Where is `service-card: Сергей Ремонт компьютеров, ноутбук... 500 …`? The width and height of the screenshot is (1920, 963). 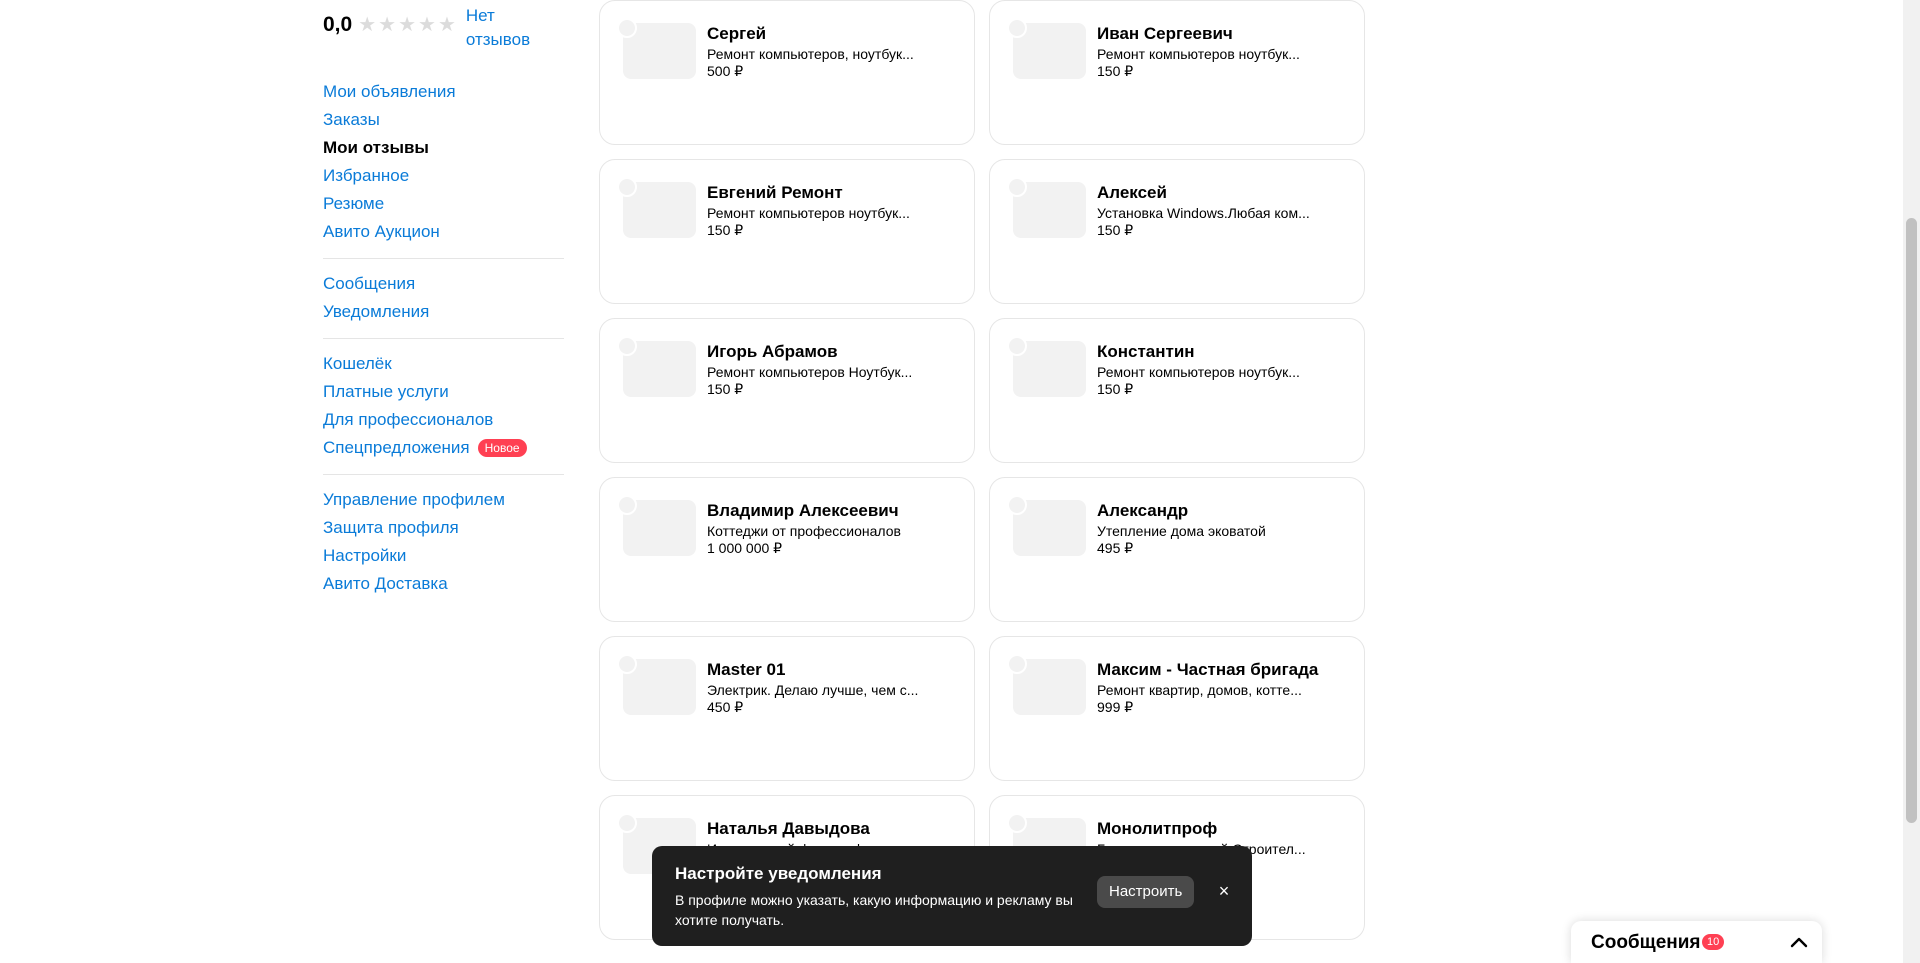 service-card: Сергей Ремонт компьютеров, ноутбук... 500 … is located at coordinates (787, 72).